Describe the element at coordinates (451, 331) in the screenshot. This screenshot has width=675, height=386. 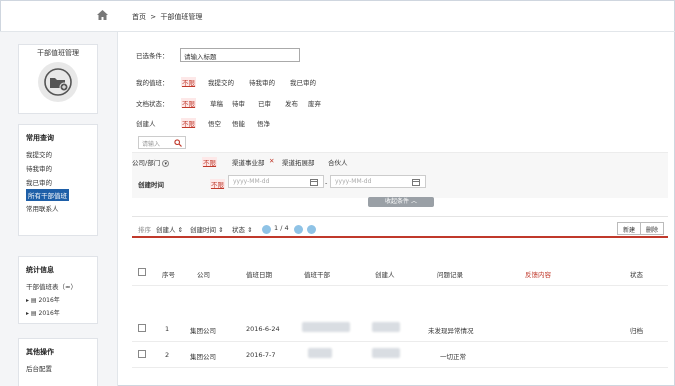
I see `row-record: 未发现异常情况` at that location.